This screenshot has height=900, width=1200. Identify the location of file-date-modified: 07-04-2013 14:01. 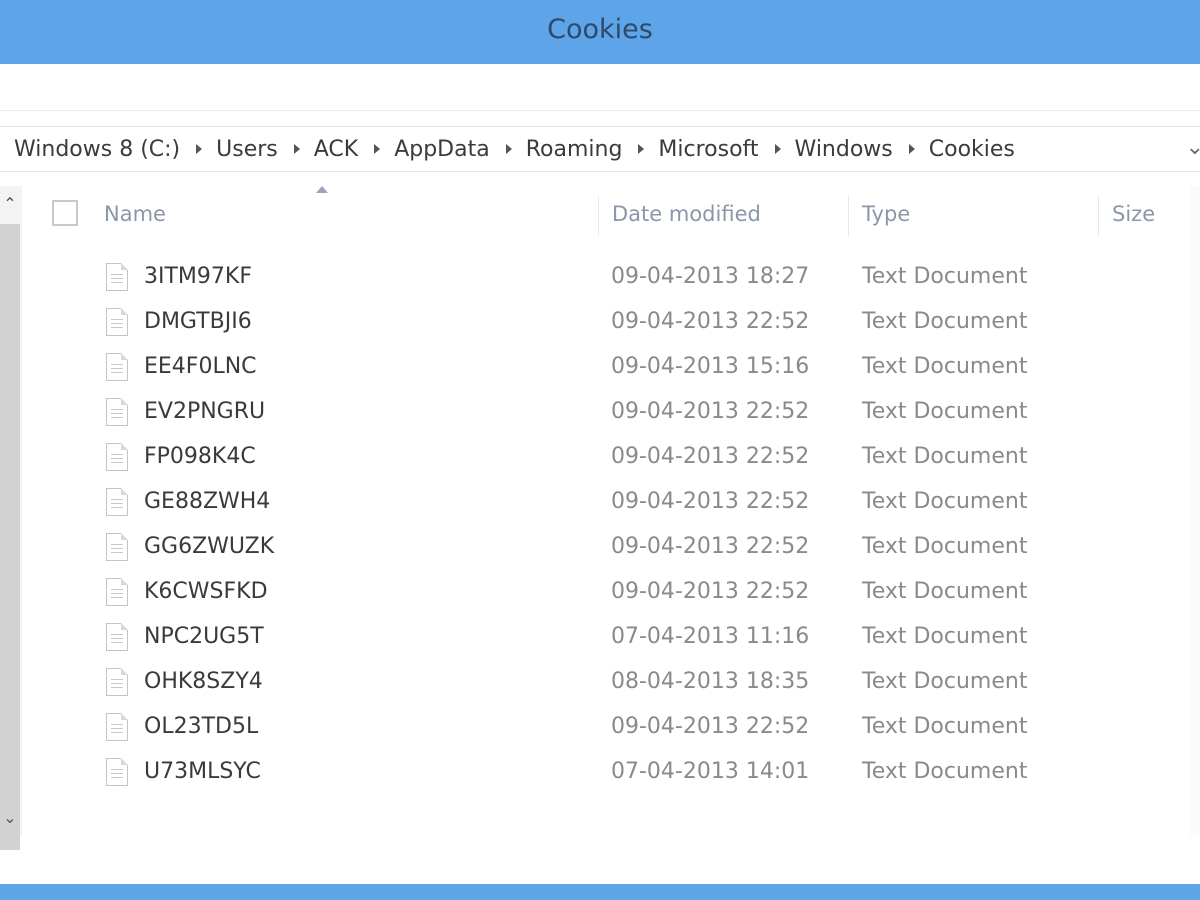
(710, 771).